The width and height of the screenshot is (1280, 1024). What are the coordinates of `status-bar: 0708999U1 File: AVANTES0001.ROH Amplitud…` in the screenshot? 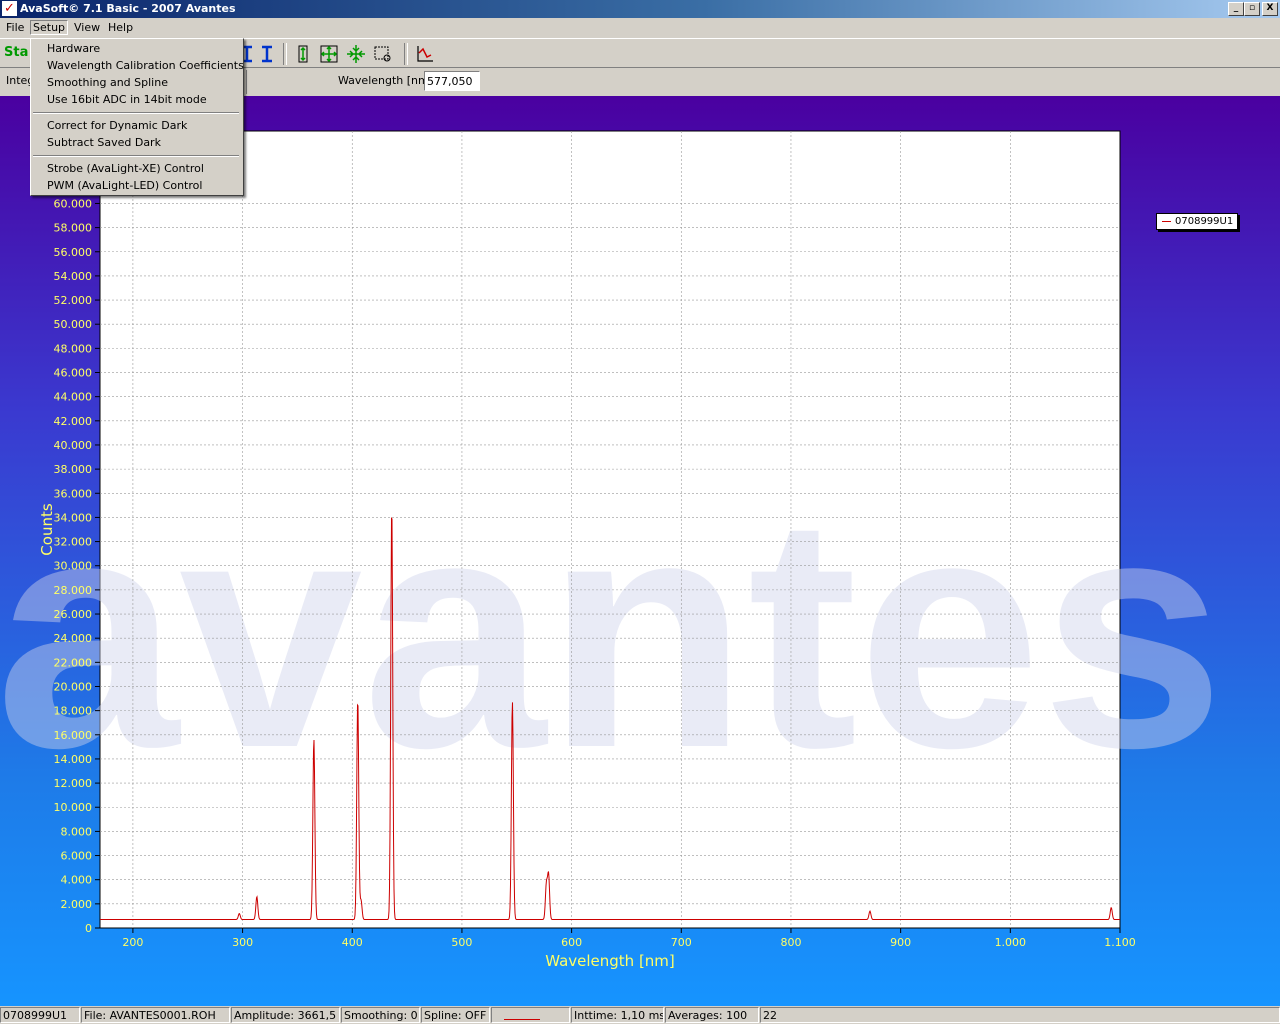 It's located at (640, 1015).